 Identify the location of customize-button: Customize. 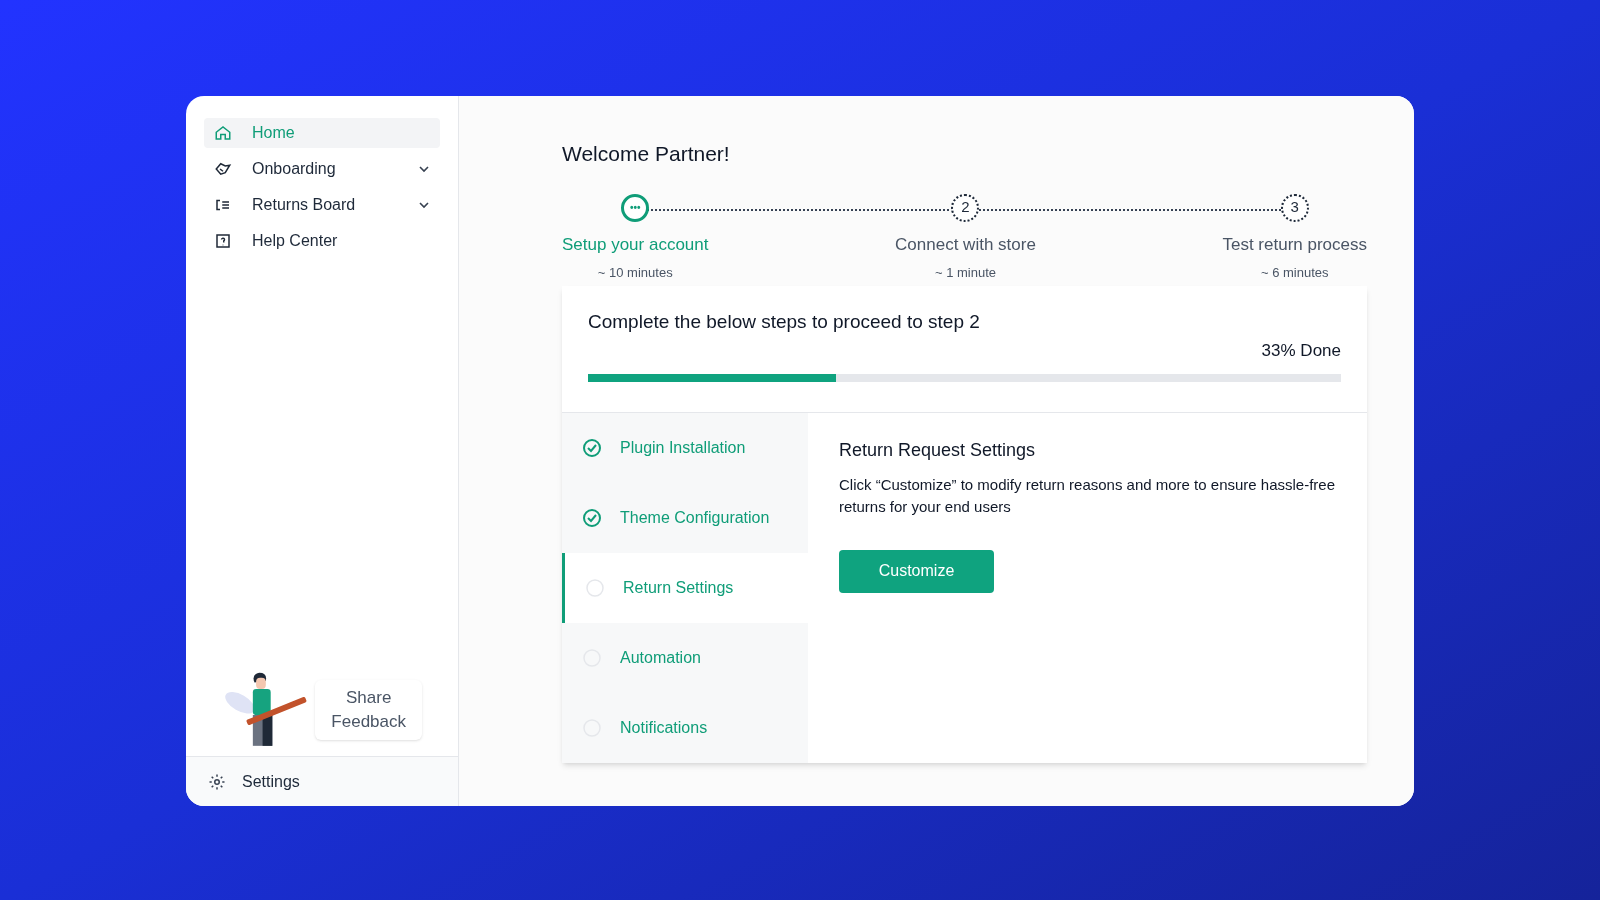
(916, 571).